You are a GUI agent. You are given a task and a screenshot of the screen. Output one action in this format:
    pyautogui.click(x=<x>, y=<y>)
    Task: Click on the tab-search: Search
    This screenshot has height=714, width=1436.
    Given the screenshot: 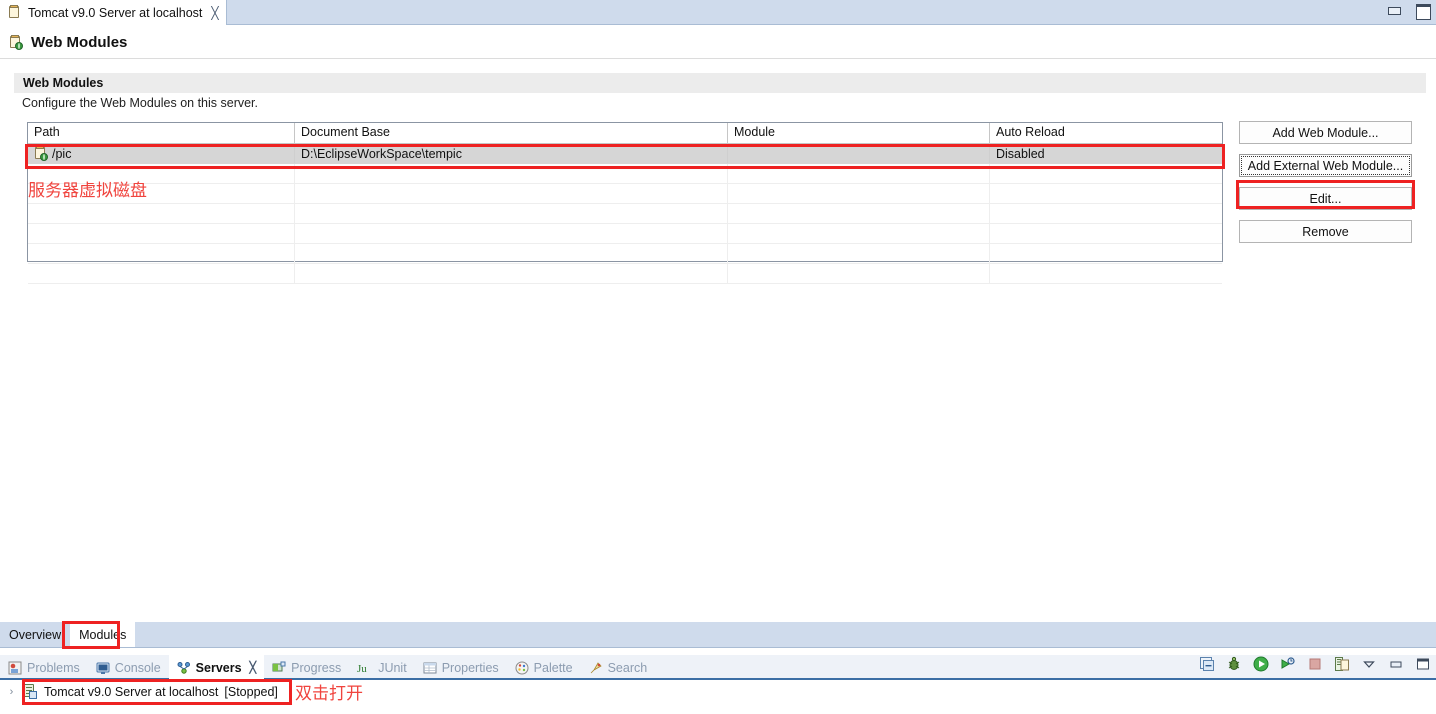 What is the action you would take?
    pyautogui.click(x=618, y=667)
    